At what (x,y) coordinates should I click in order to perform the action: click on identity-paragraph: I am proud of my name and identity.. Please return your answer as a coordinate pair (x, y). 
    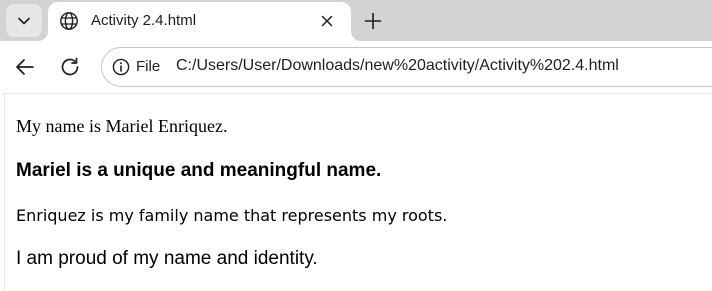
    Looking at the image, I should click on (167, 258).